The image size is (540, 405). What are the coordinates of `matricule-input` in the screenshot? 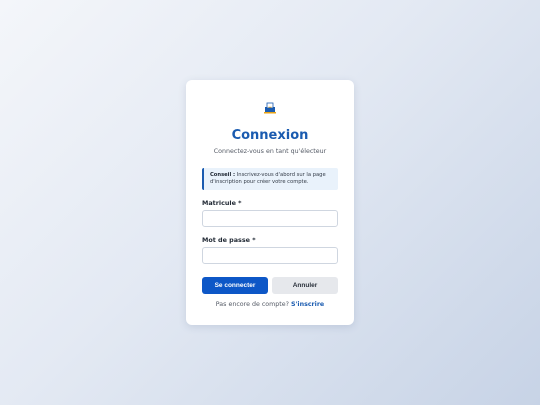 It's located at (270, 218).